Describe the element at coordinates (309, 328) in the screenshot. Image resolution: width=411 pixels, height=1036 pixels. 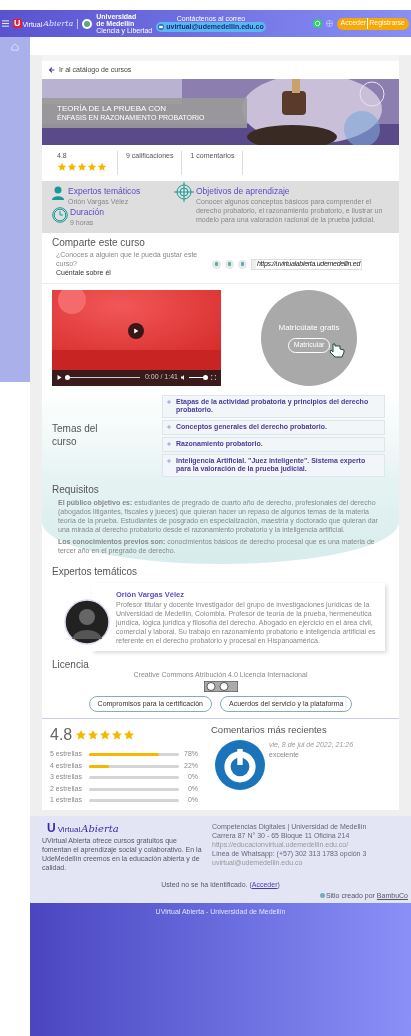
I see `enroll-title: Matricúlate gratis` at that location.